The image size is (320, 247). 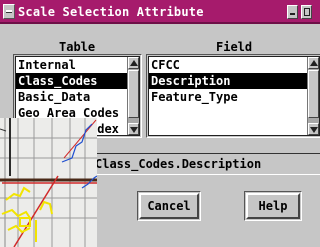 What do you see at coordinates (234, 47) in the screenshot?
I see `field-label: Field` at bounding box center [234, 47].